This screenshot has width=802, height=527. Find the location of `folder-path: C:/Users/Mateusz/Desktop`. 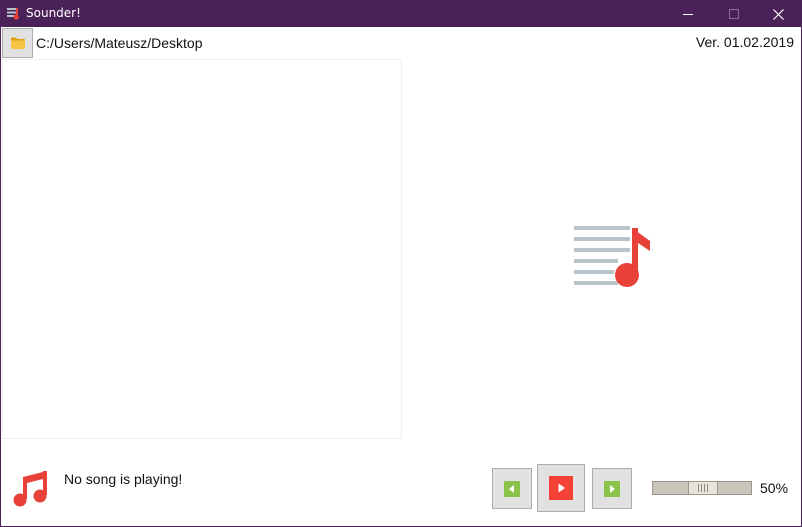

folder-path: C:/Users/Mateusz/Desktop is located at coordinates (119, 43).